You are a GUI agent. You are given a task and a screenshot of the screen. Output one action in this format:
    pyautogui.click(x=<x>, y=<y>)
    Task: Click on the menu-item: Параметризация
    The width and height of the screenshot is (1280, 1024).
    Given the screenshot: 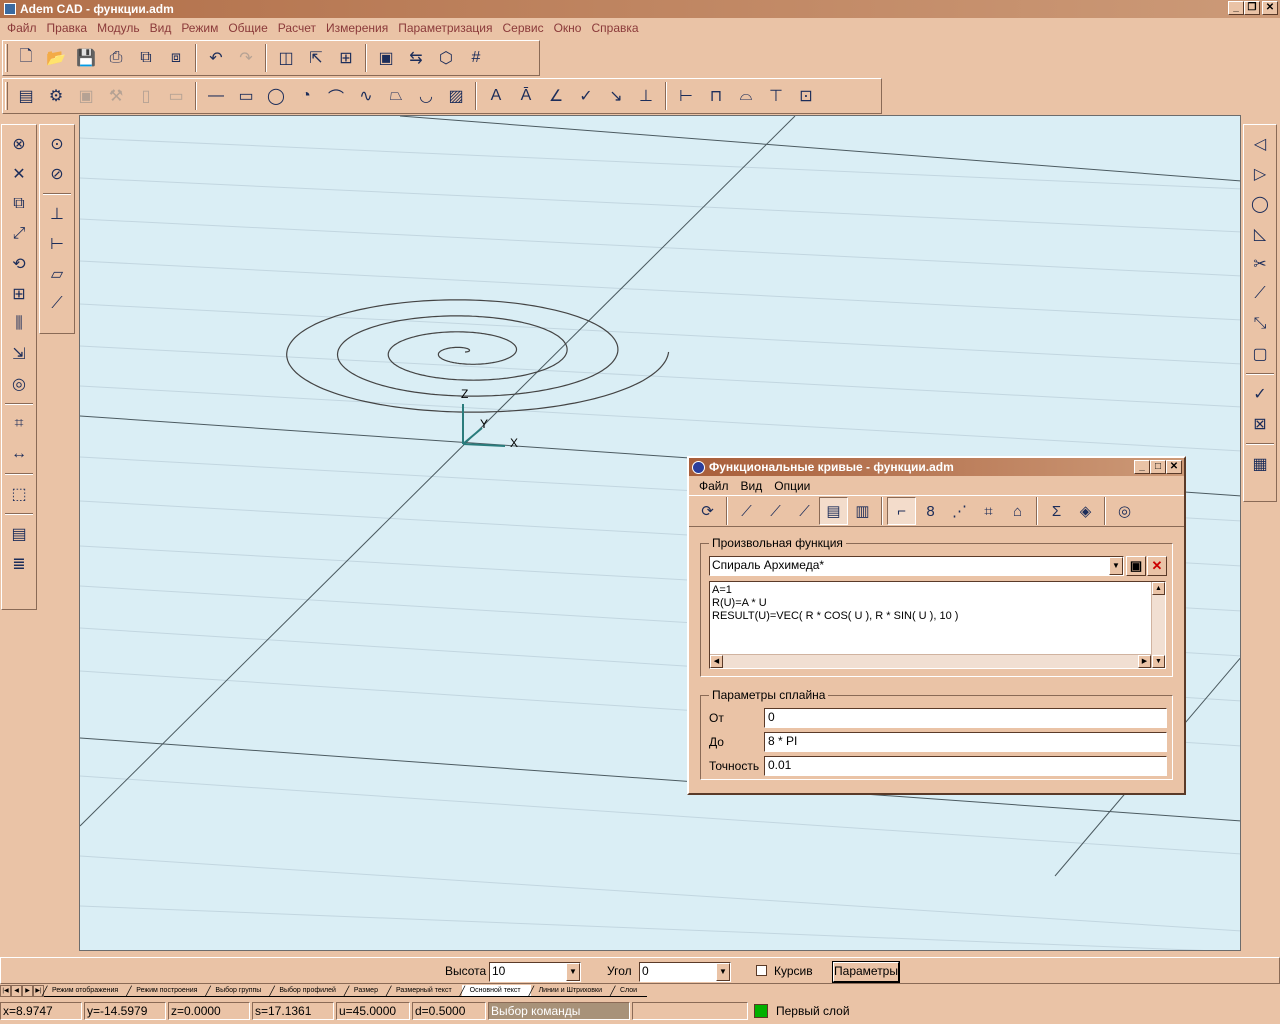 What is the action you would take?
    pyautogui.click(x=445, y=28)
    